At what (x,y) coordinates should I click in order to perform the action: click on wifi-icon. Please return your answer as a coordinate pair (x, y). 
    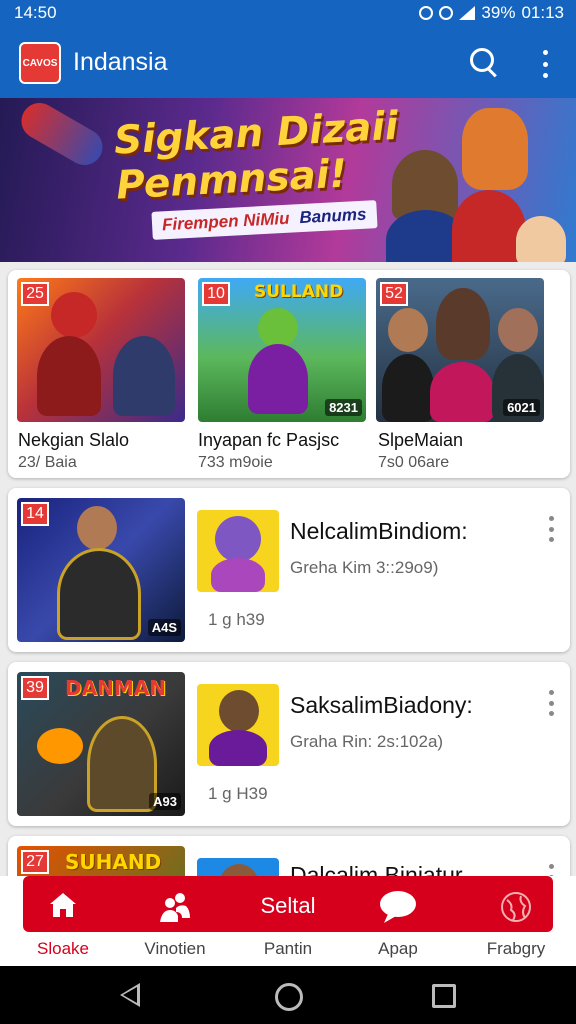
    Looking at the image, I should click on (446, 13).